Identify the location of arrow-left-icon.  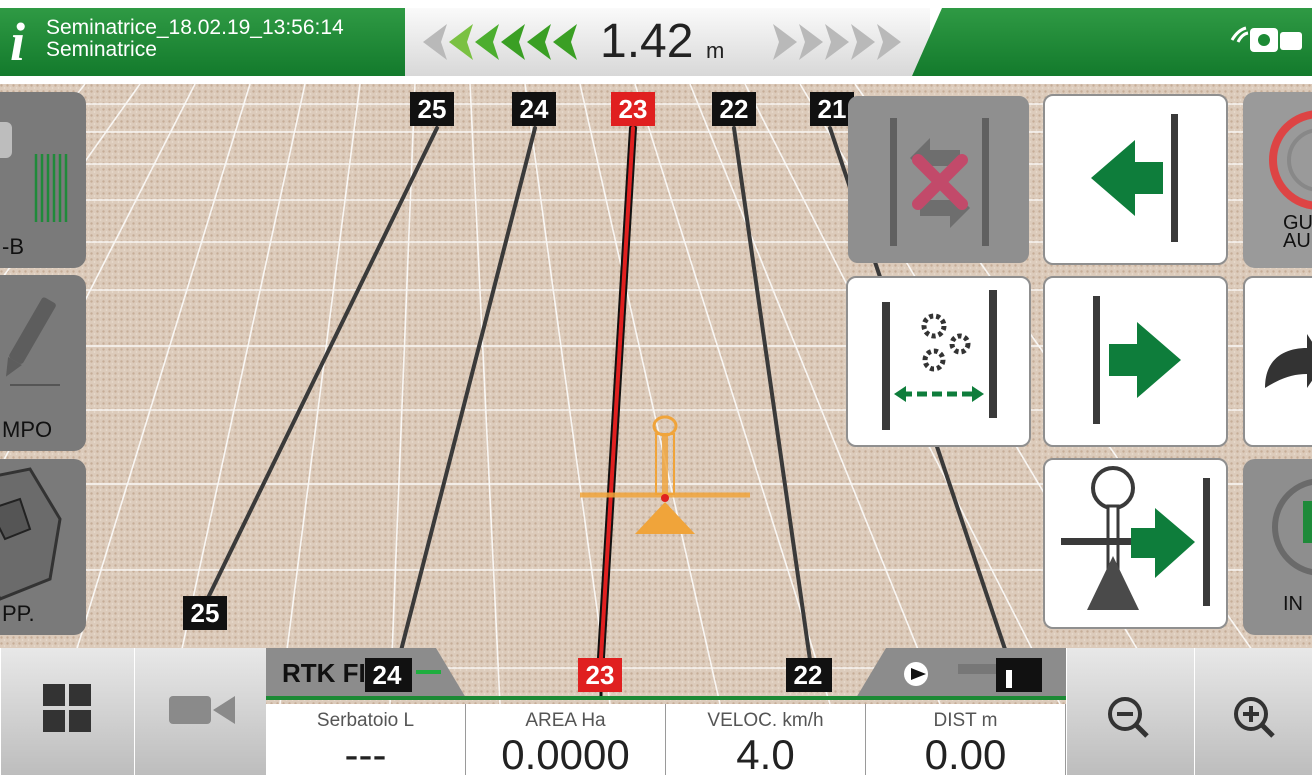
(1134, 178).